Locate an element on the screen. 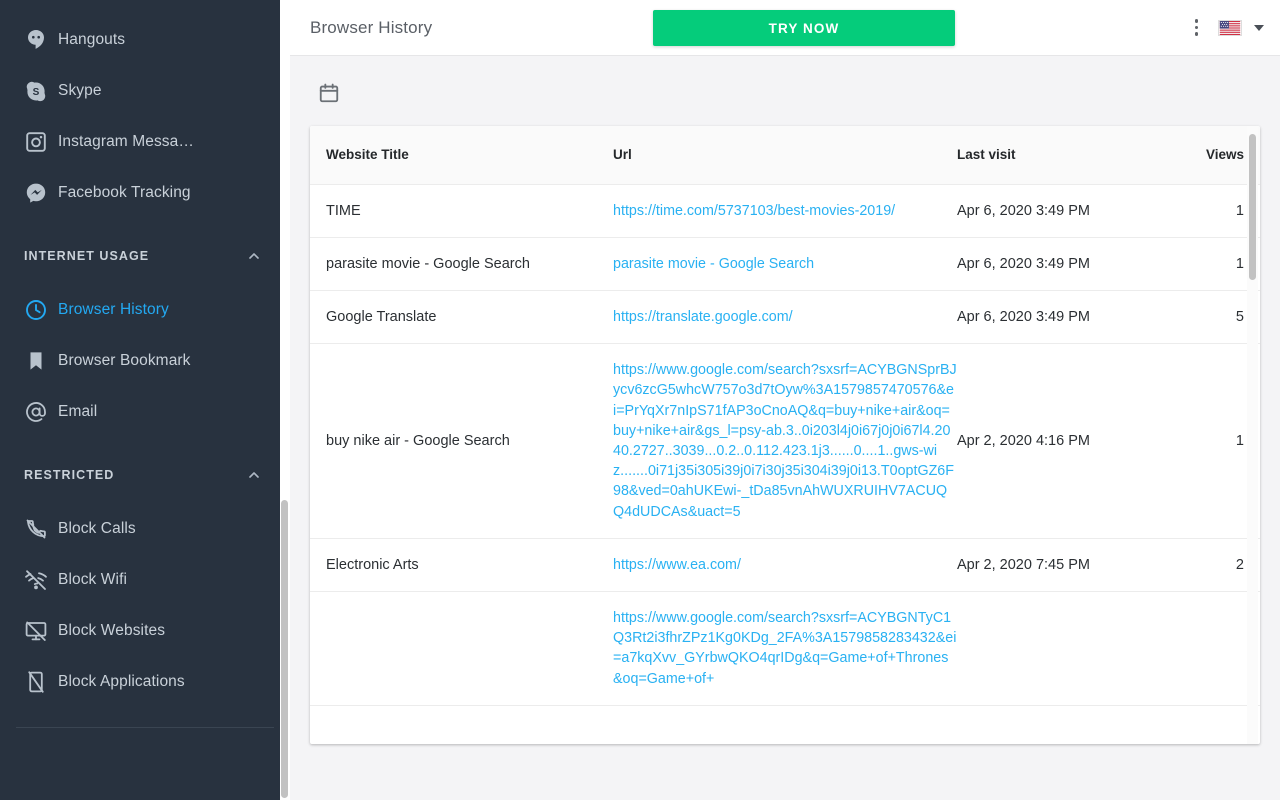  skype-icon: S is located at coordinates (36, 91).